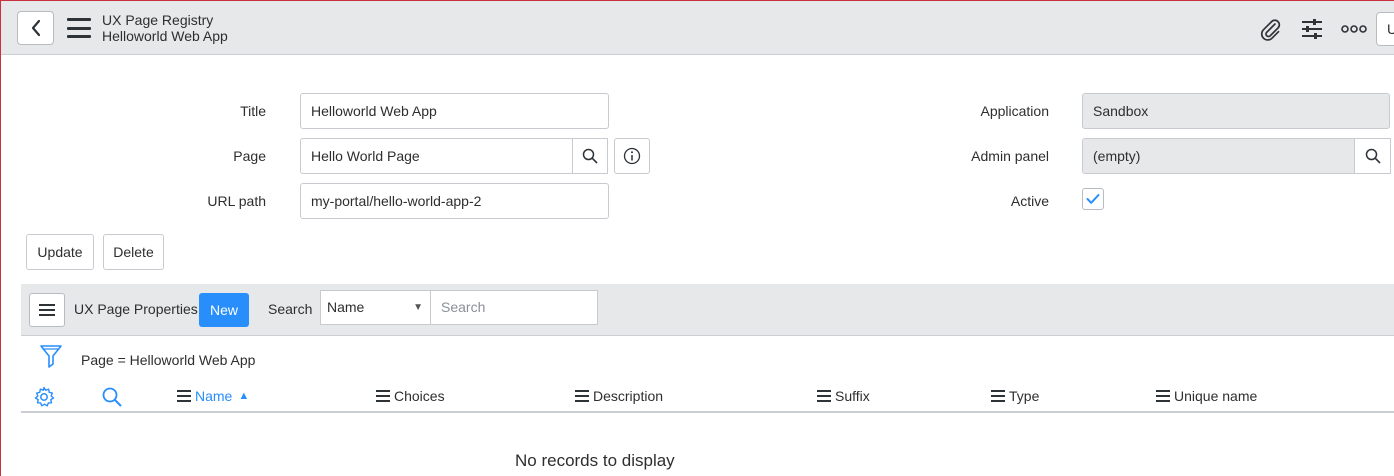  What do you see at coordinates (346, 307) in the screenshot?
I see `search-field-value: Name` at bounding box center [346, 307].